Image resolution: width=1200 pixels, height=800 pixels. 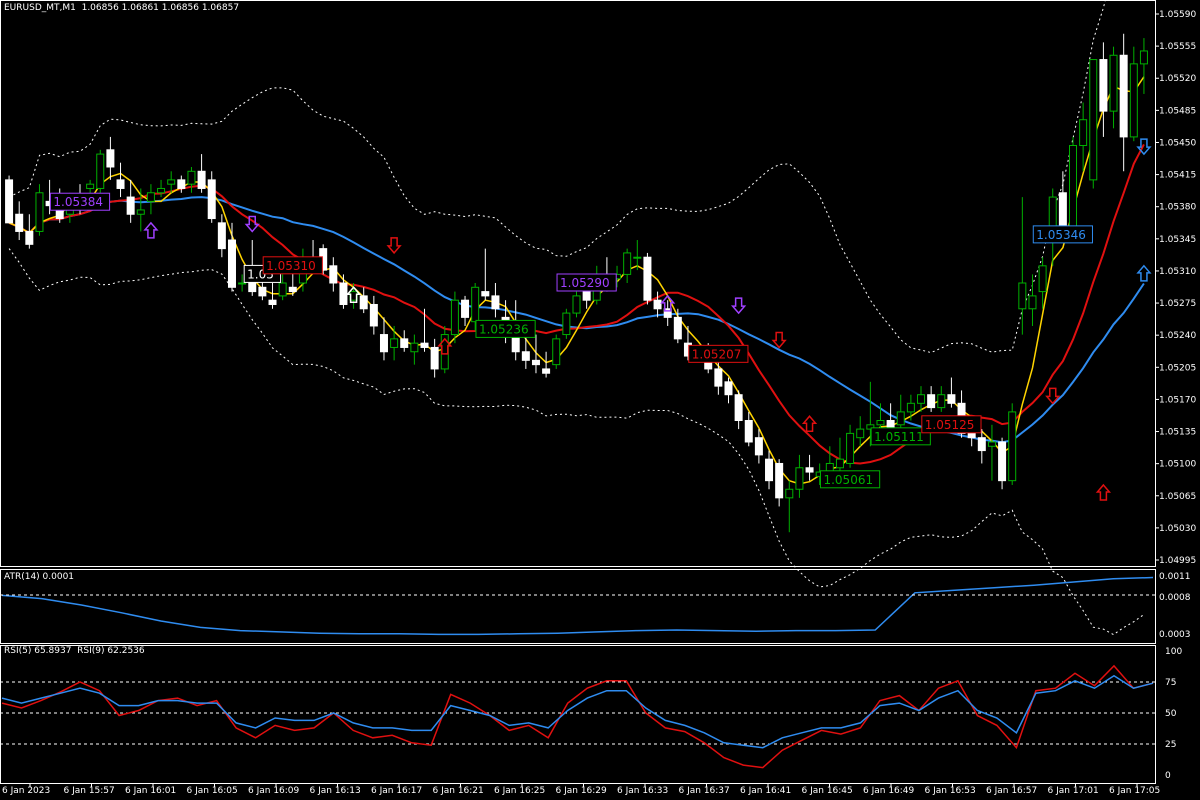 What do you see at coordinates (458, 791) in the screenshot?
I see `time-tick-label: 6 Jan 16:21` at bounding box center [458, 791].